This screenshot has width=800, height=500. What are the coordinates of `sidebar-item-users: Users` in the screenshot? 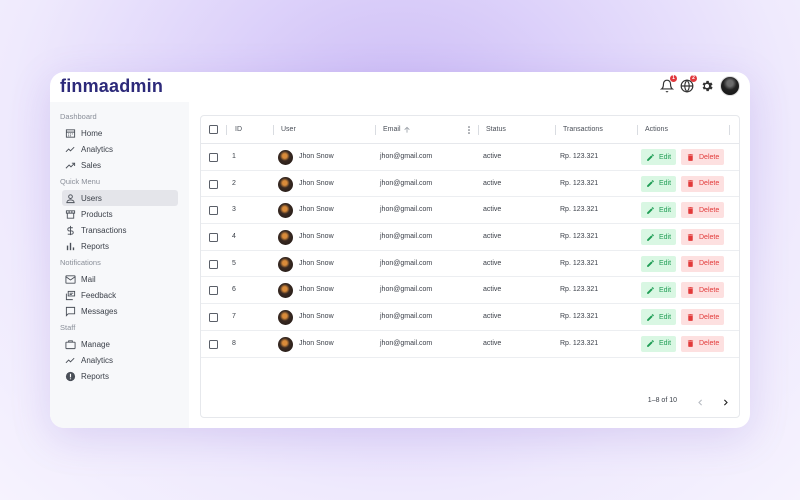 It's located at (120, 198).